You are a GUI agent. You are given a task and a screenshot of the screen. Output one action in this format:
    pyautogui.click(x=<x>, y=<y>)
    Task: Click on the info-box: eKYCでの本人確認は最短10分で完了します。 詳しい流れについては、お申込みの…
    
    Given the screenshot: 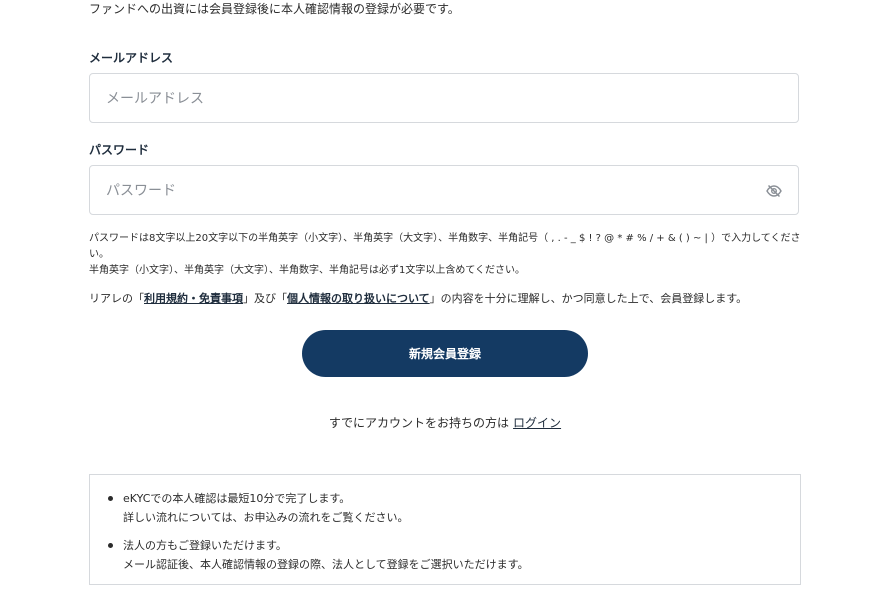 What is the action you would take?
    pyautogui.click(x=445, y=529)
    